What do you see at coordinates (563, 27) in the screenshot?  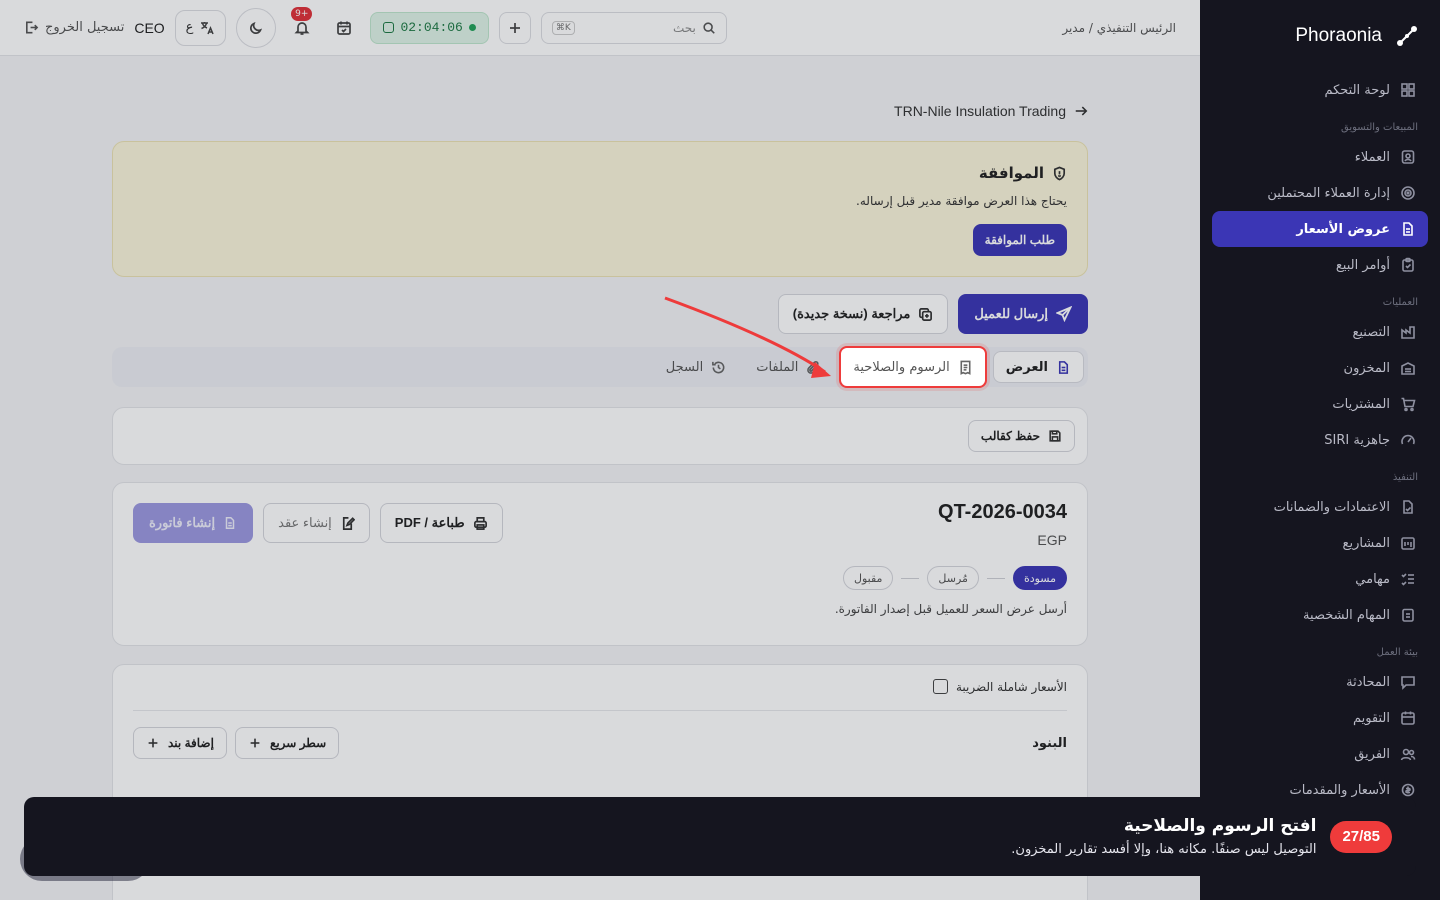 I see `search-shortcut: K⌘` at bounding box center [563, 27].